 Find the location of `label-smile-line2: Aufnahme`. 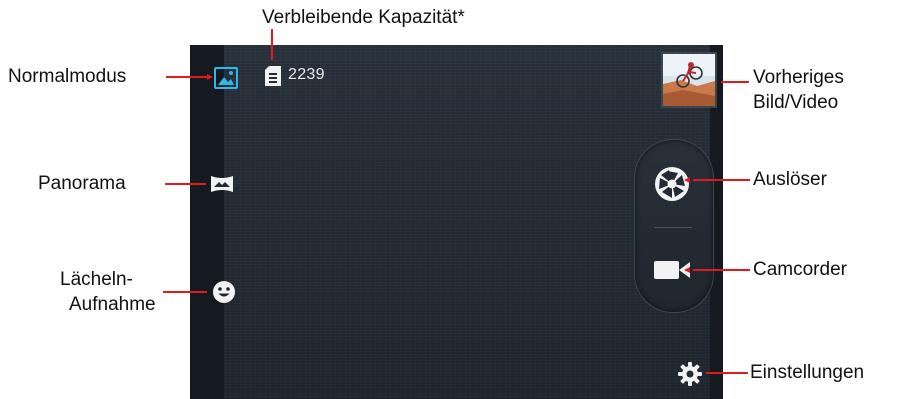

label-smile-line2: Aufnahme is located at coordinates (112, 304).